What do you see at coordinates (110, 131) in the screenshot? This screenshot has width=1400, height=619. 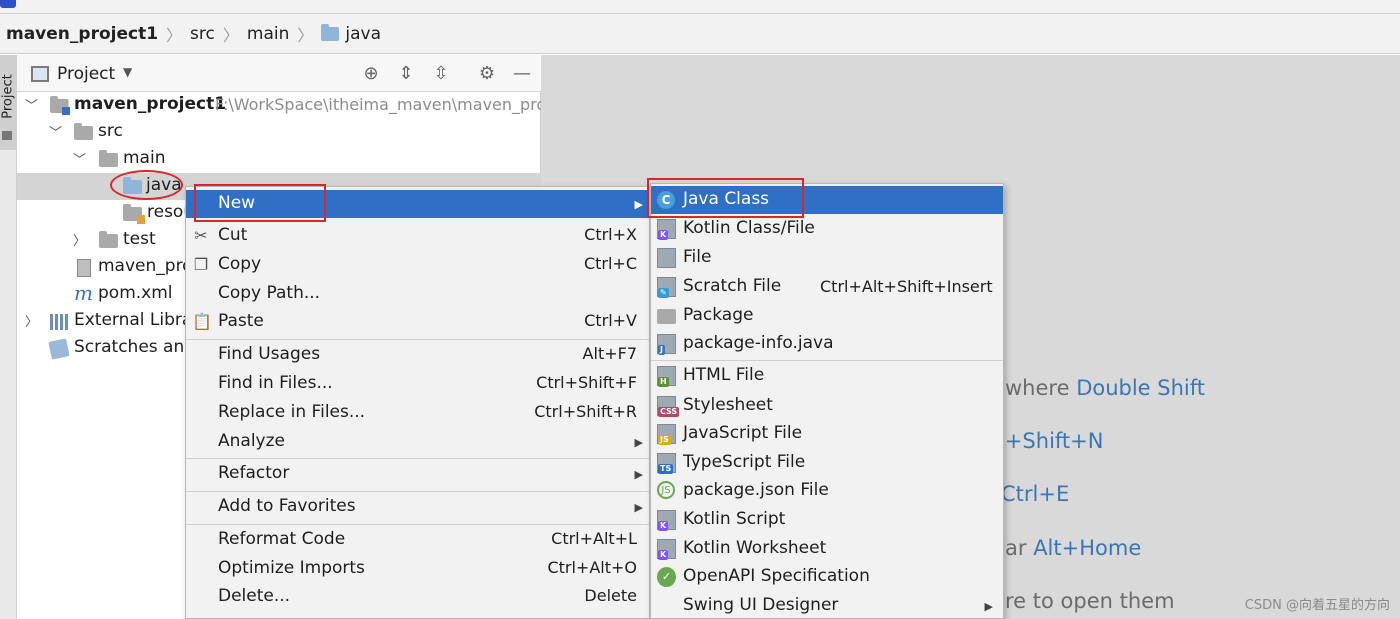 I see `tree-label-src: src` at bounding box center [110, 131].